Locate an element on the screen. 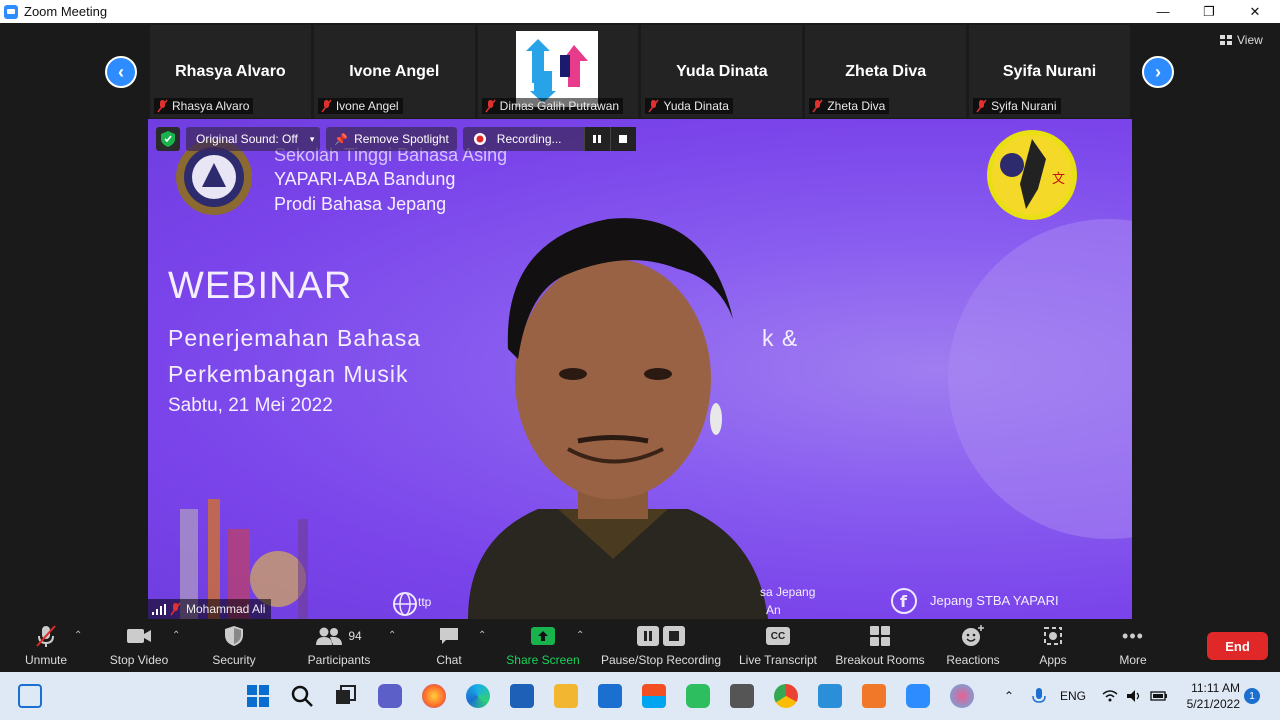  participant-thumbnail: Rhasya Alvaro Rhasya Alvaro is located at coordinates (230, 71).